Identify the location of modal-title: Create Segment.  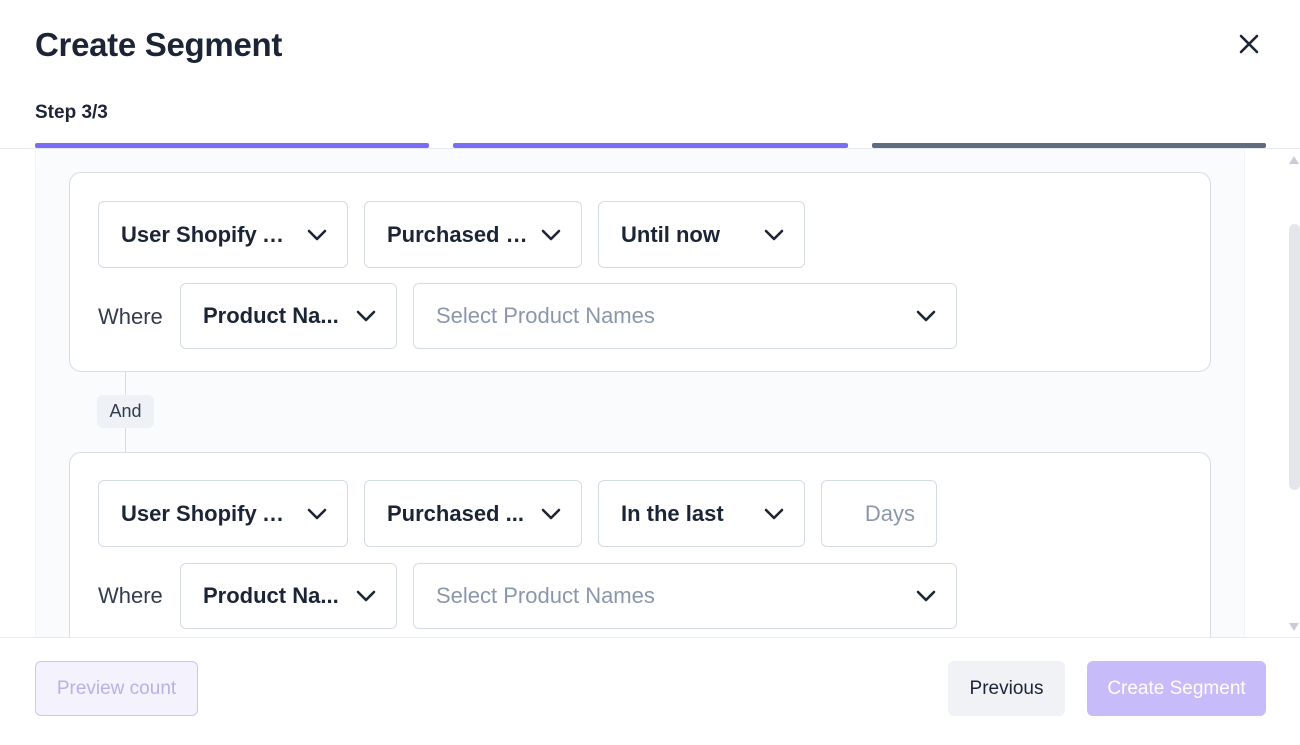
(159, 44).